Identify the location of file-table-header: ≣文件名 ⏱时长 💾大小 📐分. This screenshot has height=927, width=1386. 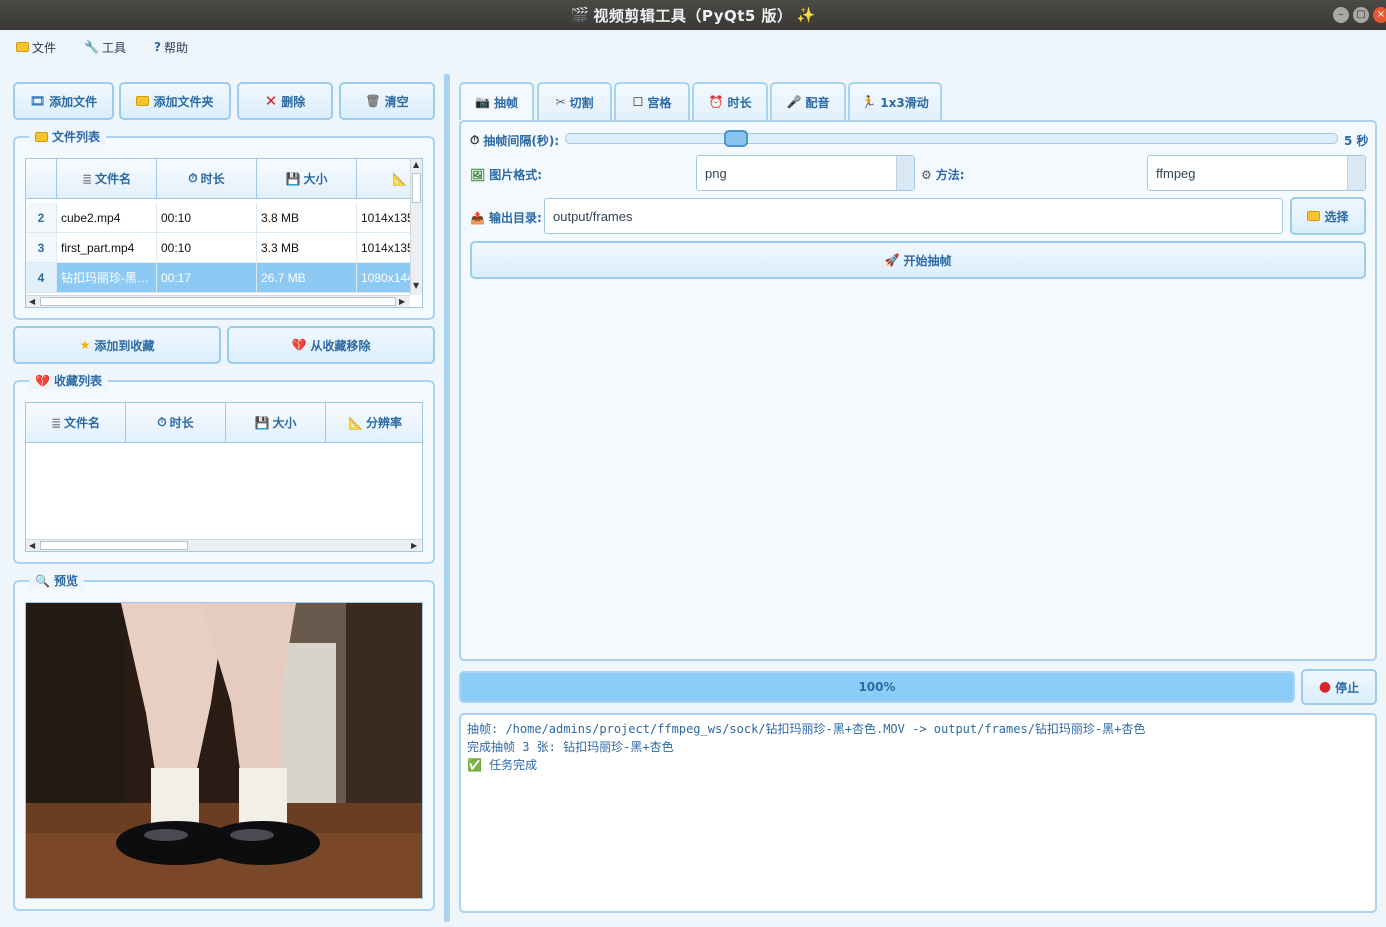
(224, 179).